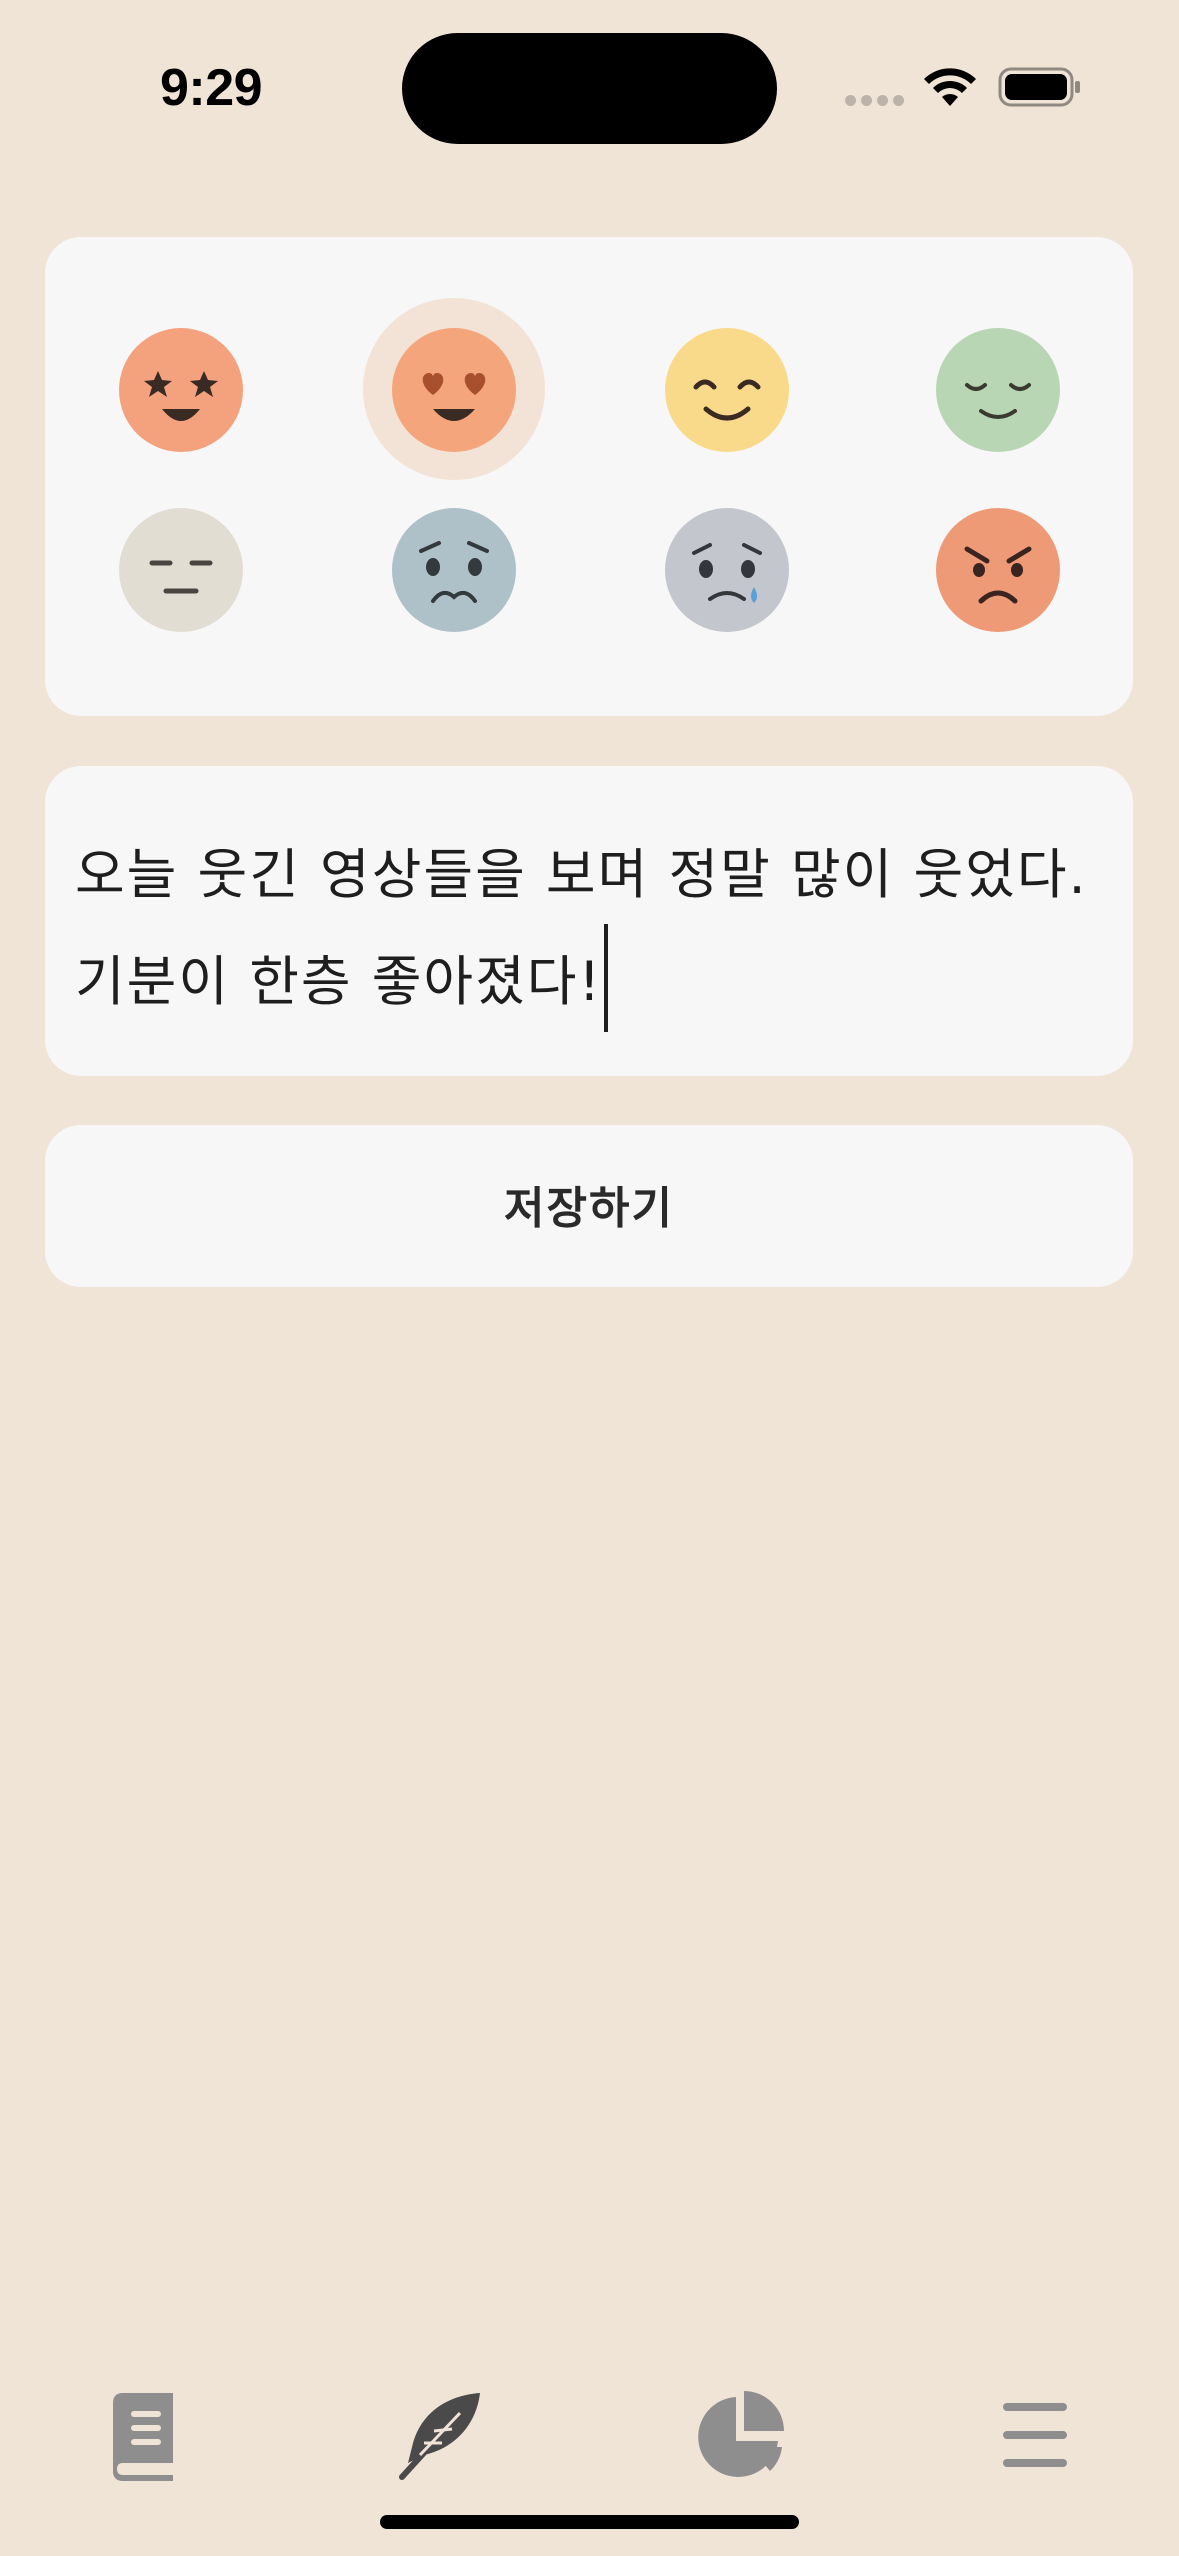 This screenshot has width=1179, height=2556. I want to click on angry-face-icon, so click(998, 570).